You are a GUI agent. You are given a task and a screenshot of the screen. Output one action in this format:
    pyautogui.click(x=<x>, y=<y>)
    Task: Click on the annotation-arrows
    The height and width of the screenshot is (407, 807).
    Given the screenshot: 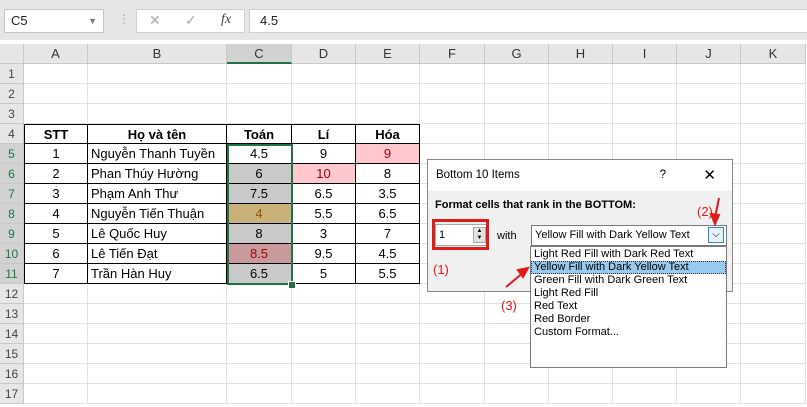 What is the action you would take?
    pyautogui.click(x=613, y=242)
    